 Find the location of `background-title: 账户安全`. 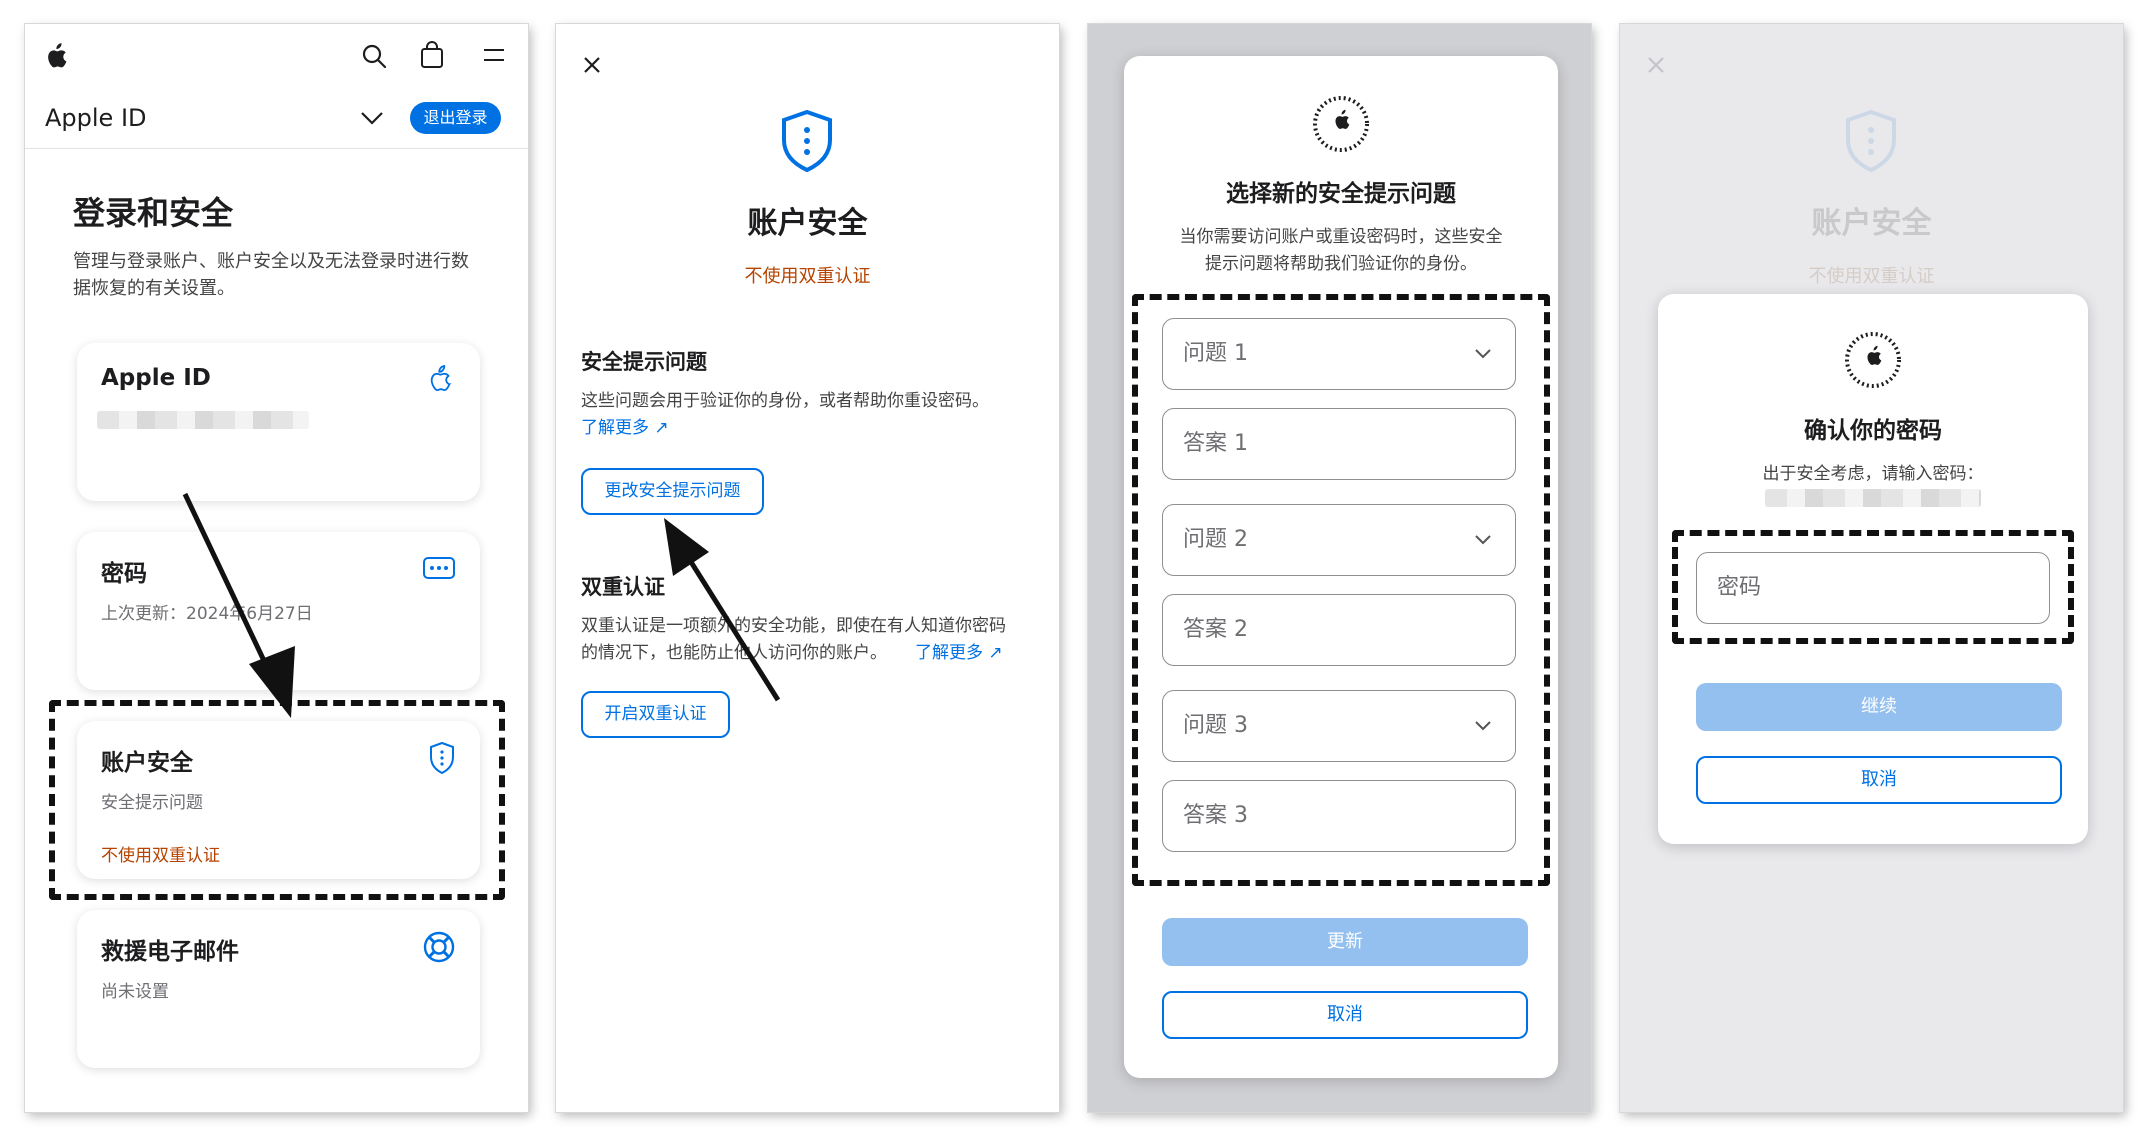

background-title: 账户安全 is located at coordinates (1871, 223).